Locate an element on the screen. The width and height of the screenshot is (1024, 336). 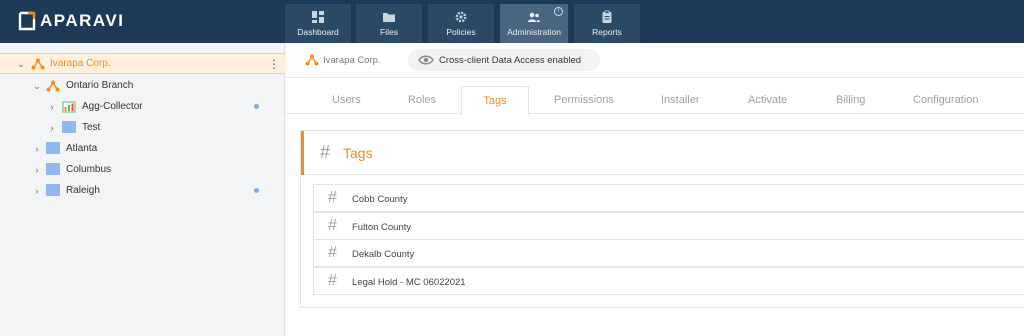
nav-files: Files is located at coordinates (389, 23).